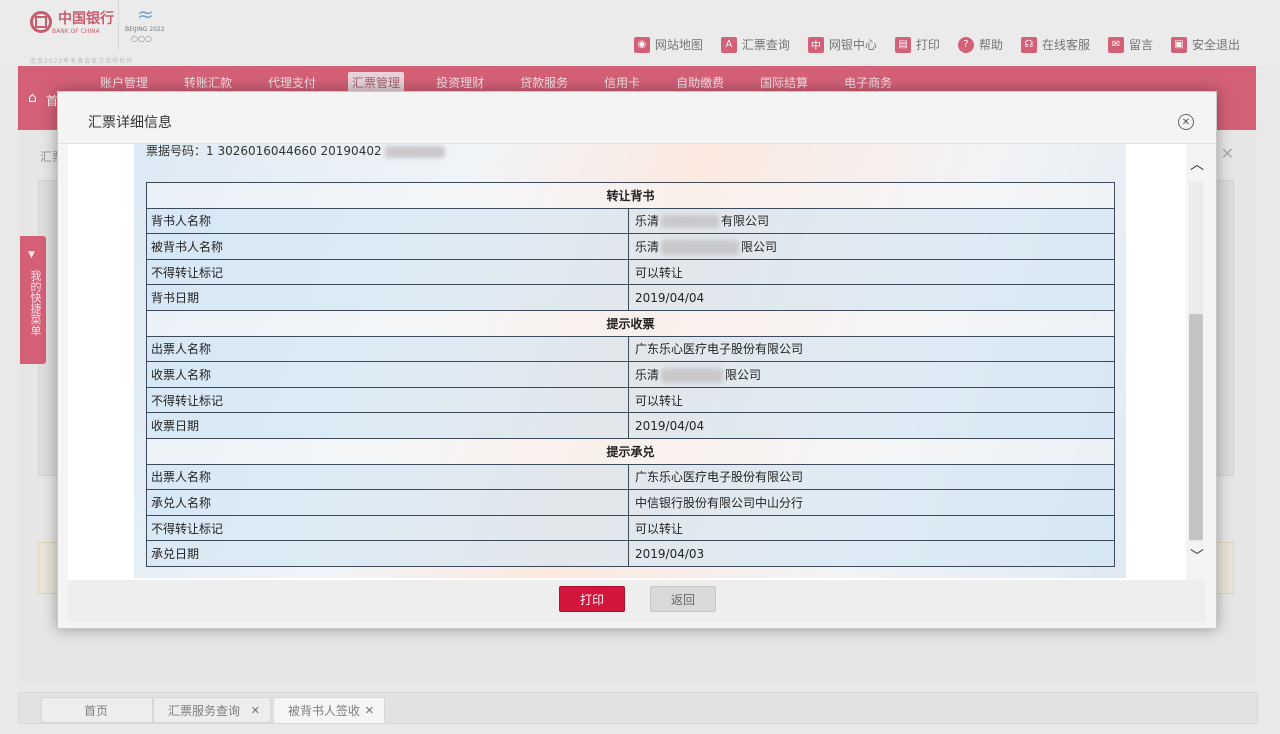  Describe the element at coordinates (1197, 164) in the screenshot. I see `chevron-up-icon: ︿` at that location.